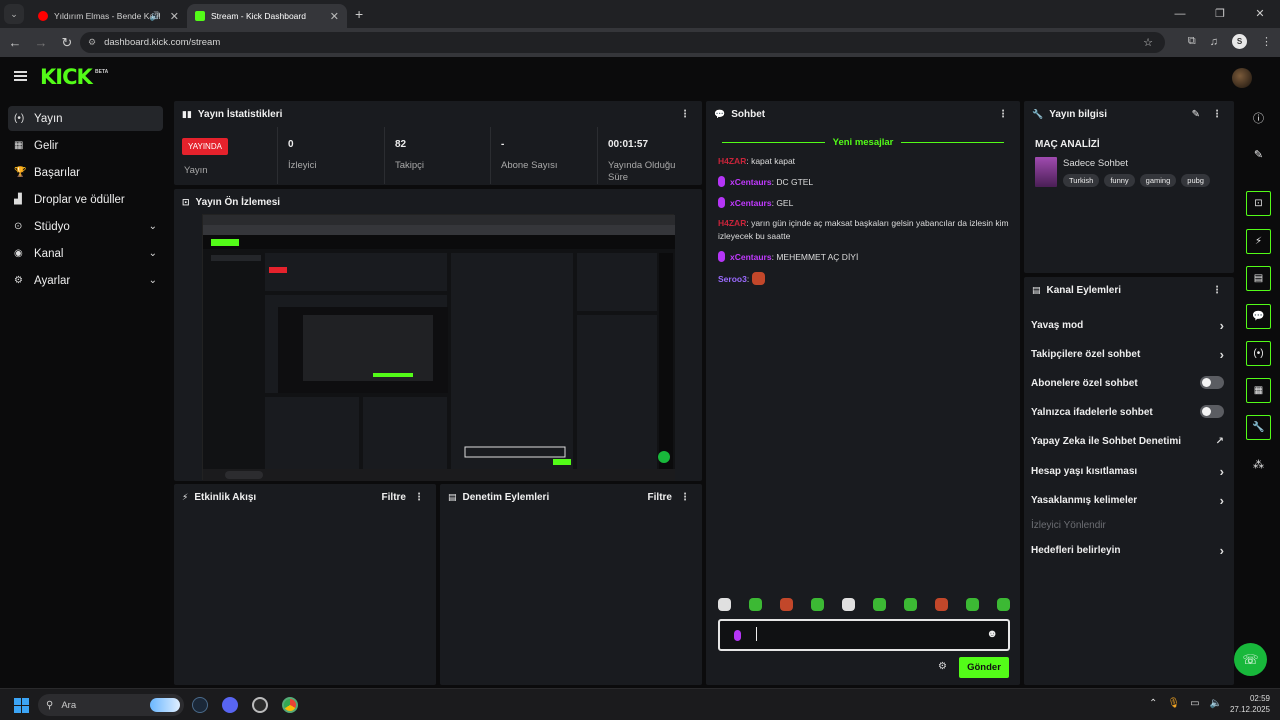 This screenshot has width=1280, height=720. Describe the element at coordinates (1153, 703) in the screenshot. I see `tray-overflow-icon: ⌃` at that location.